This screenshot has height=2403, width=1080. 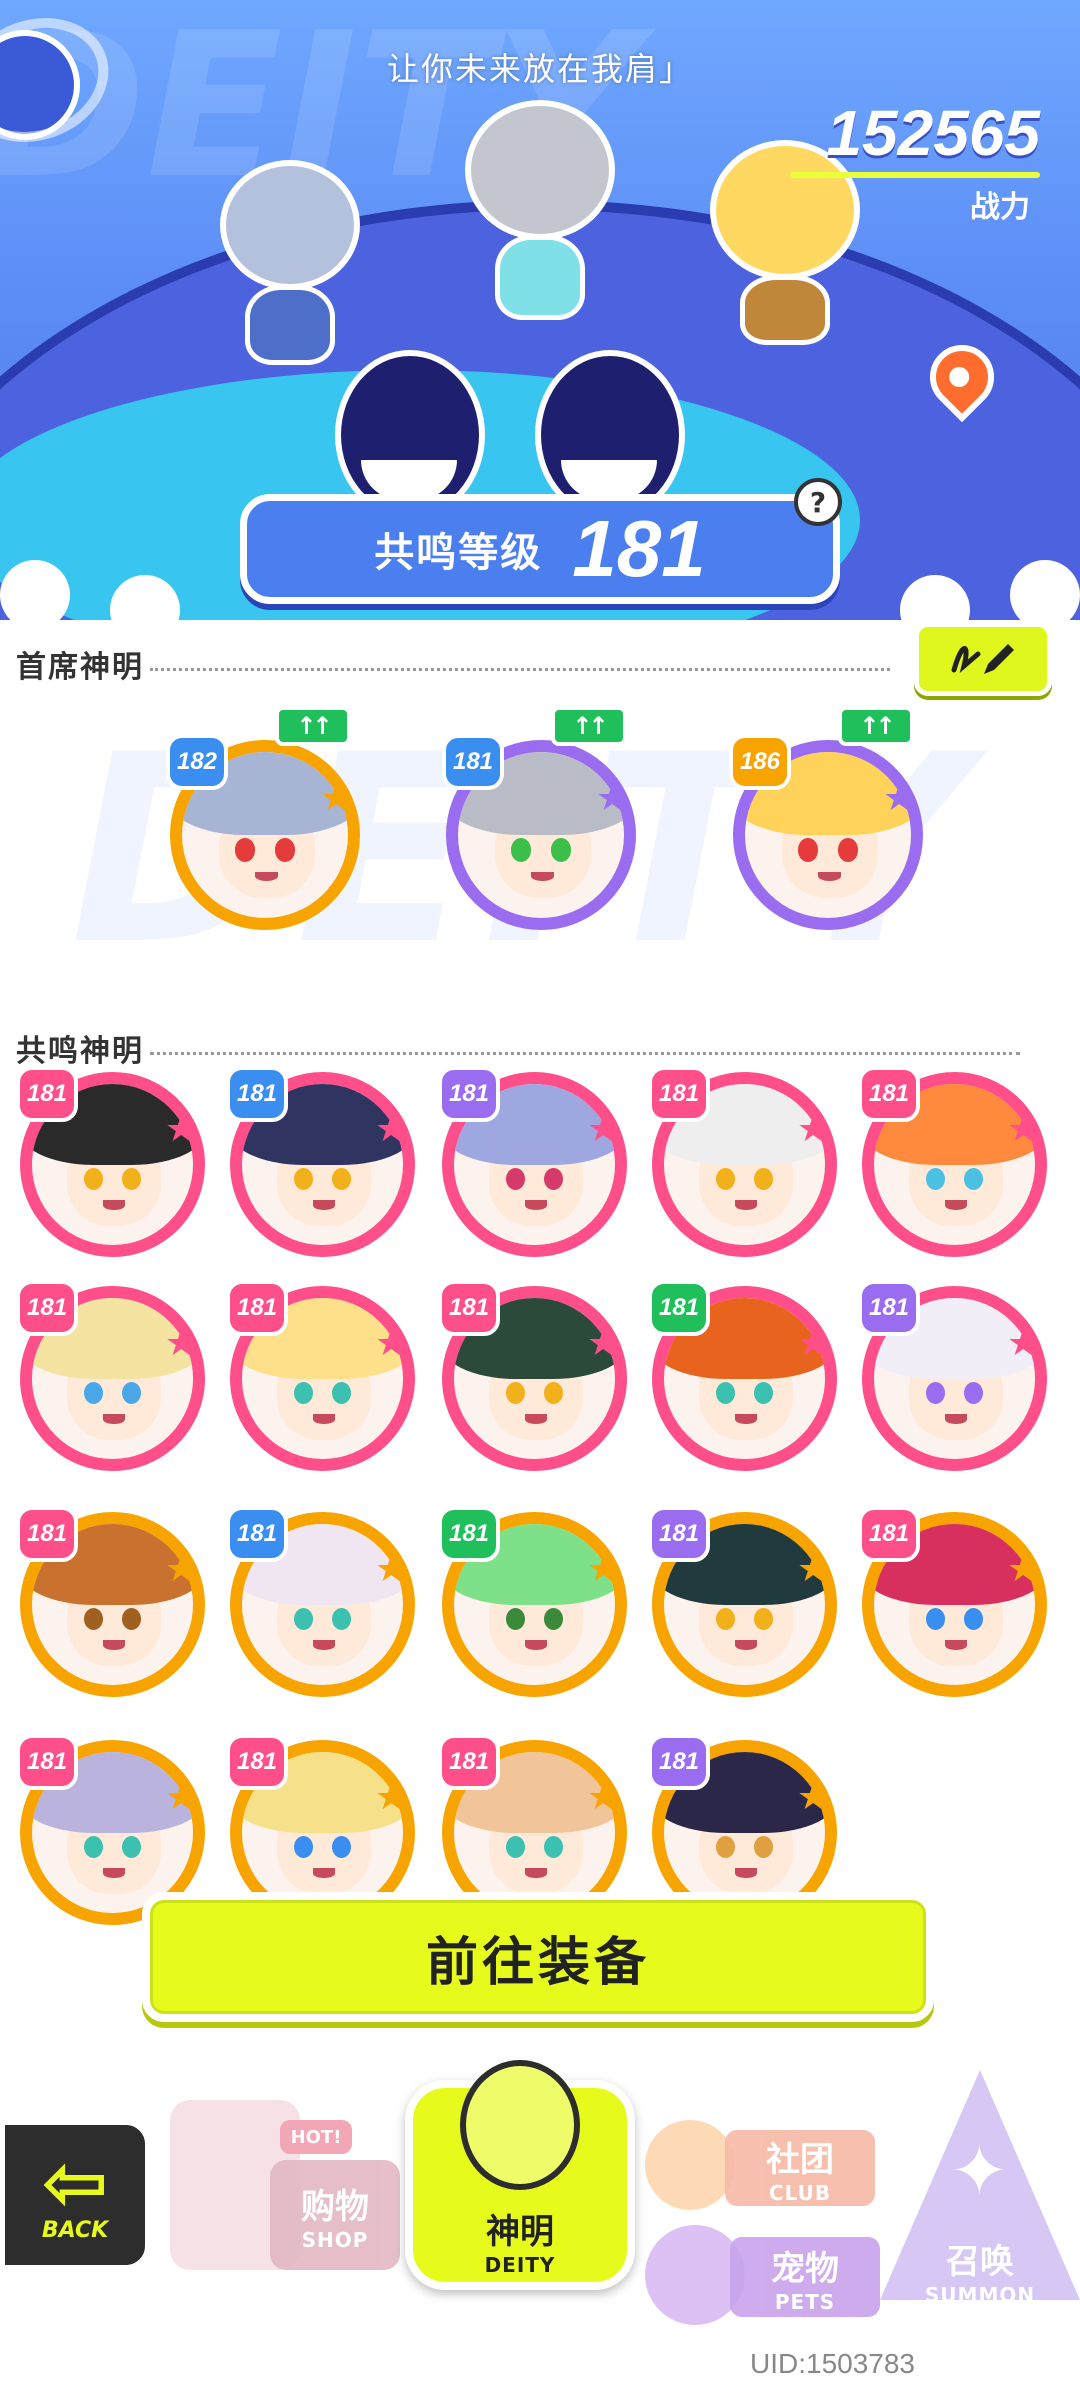 What do you see at coordinates (826, 818) in the screenshot?
I see `chief-deity-card: ★ 186 ↑↑` at bounding box center [826, 818].